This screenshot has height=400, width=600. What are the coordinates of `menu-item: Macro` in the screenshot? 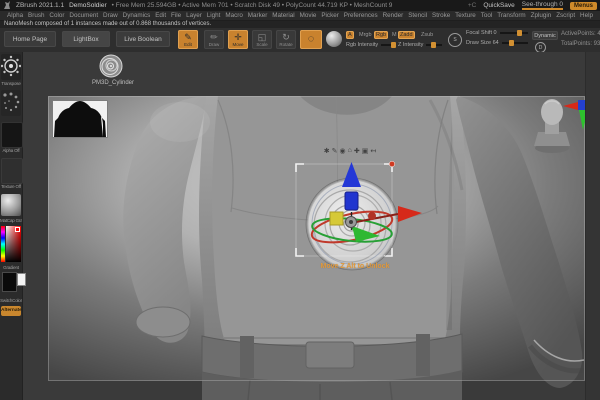 It's located at (234, 15).